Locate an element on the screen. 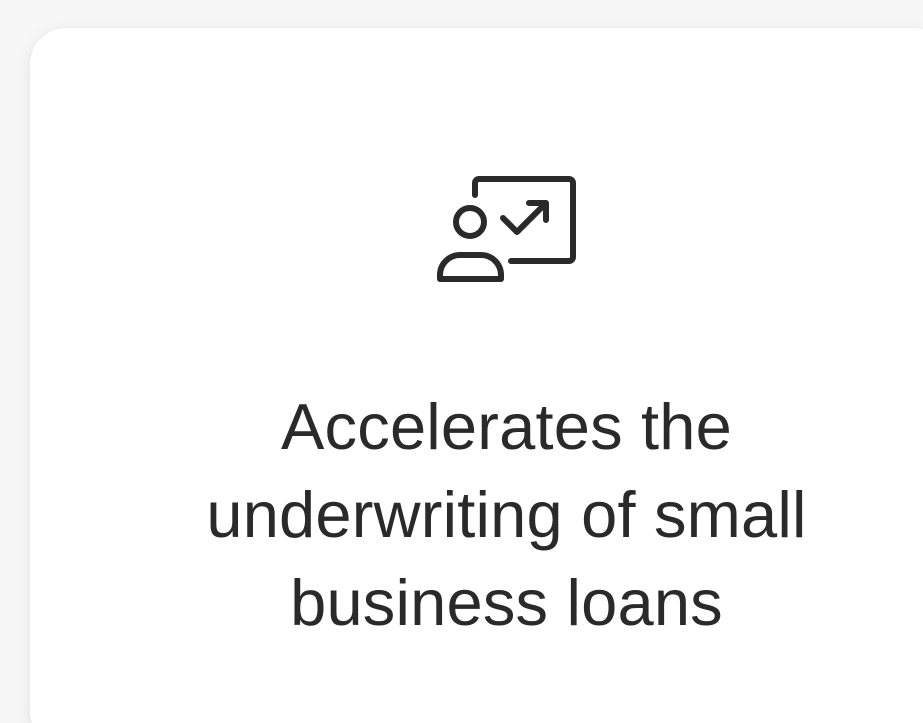  presentation-growth-icon is located at coordinates (506, 231).